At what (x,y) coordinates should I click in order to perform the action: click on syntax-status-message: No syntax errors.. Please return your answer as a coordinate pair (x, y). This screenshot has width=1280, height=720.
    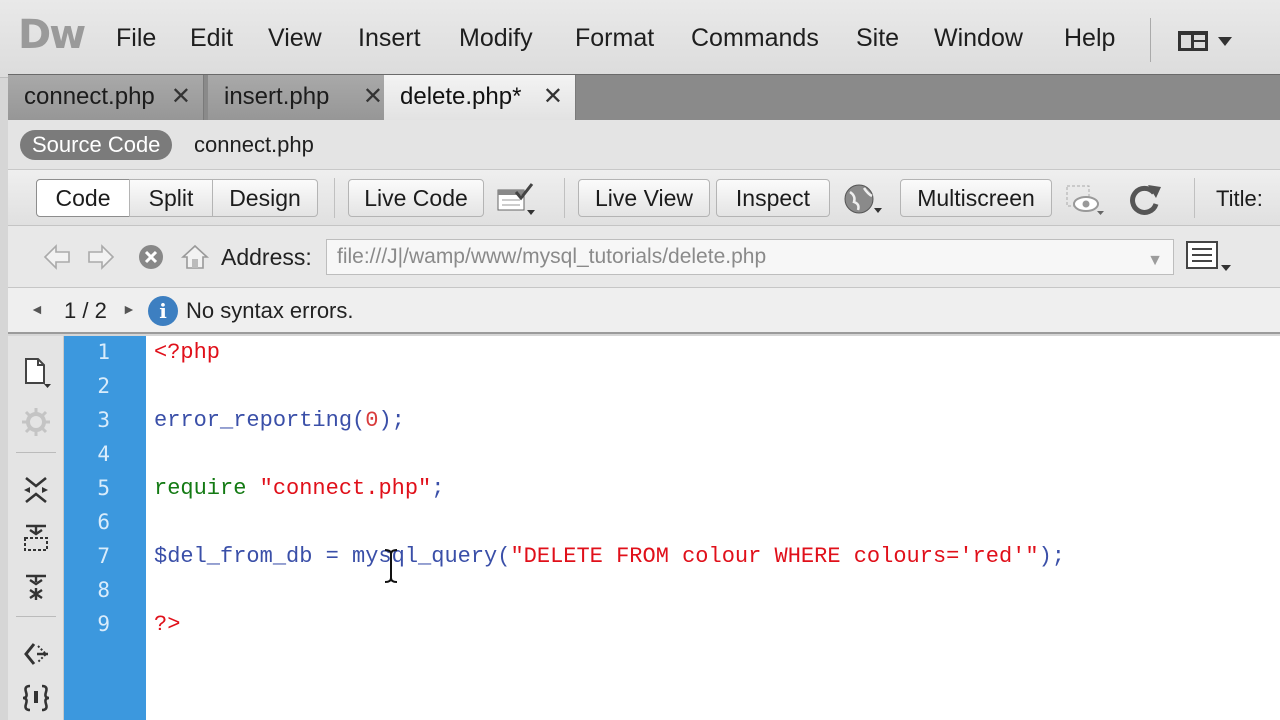
    Looking at the image, I should click on (270, 310).